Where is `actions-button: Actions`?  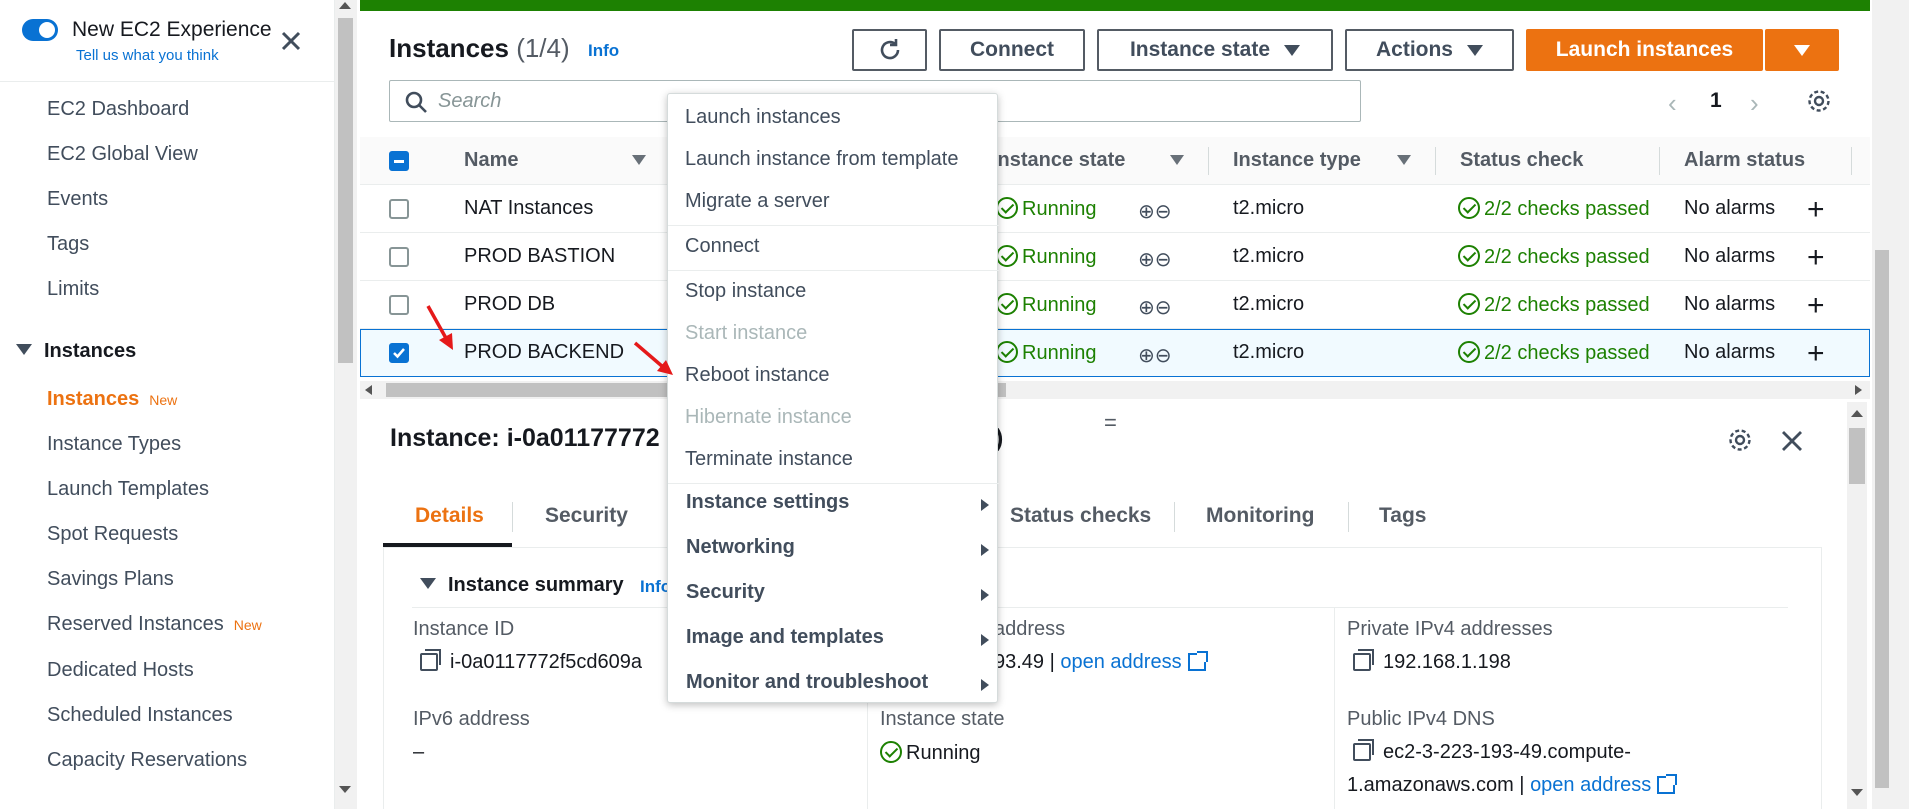
actions-button: Actions is located at coordinates (1429, 50).